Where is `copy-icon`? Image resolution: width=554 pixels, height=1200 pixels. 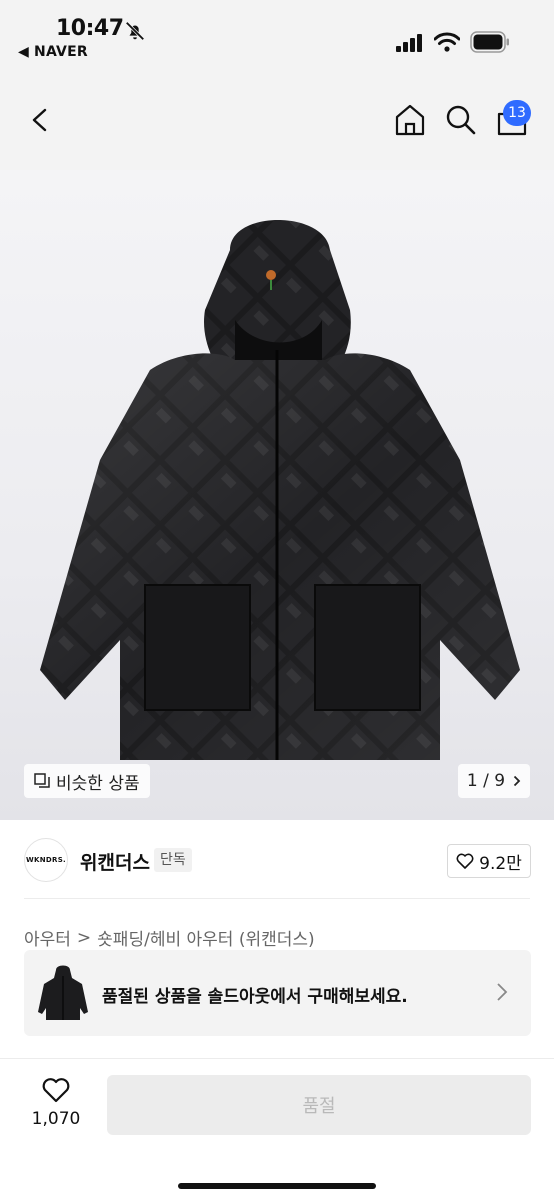 copy-icon is located at coordinates (42, 780).